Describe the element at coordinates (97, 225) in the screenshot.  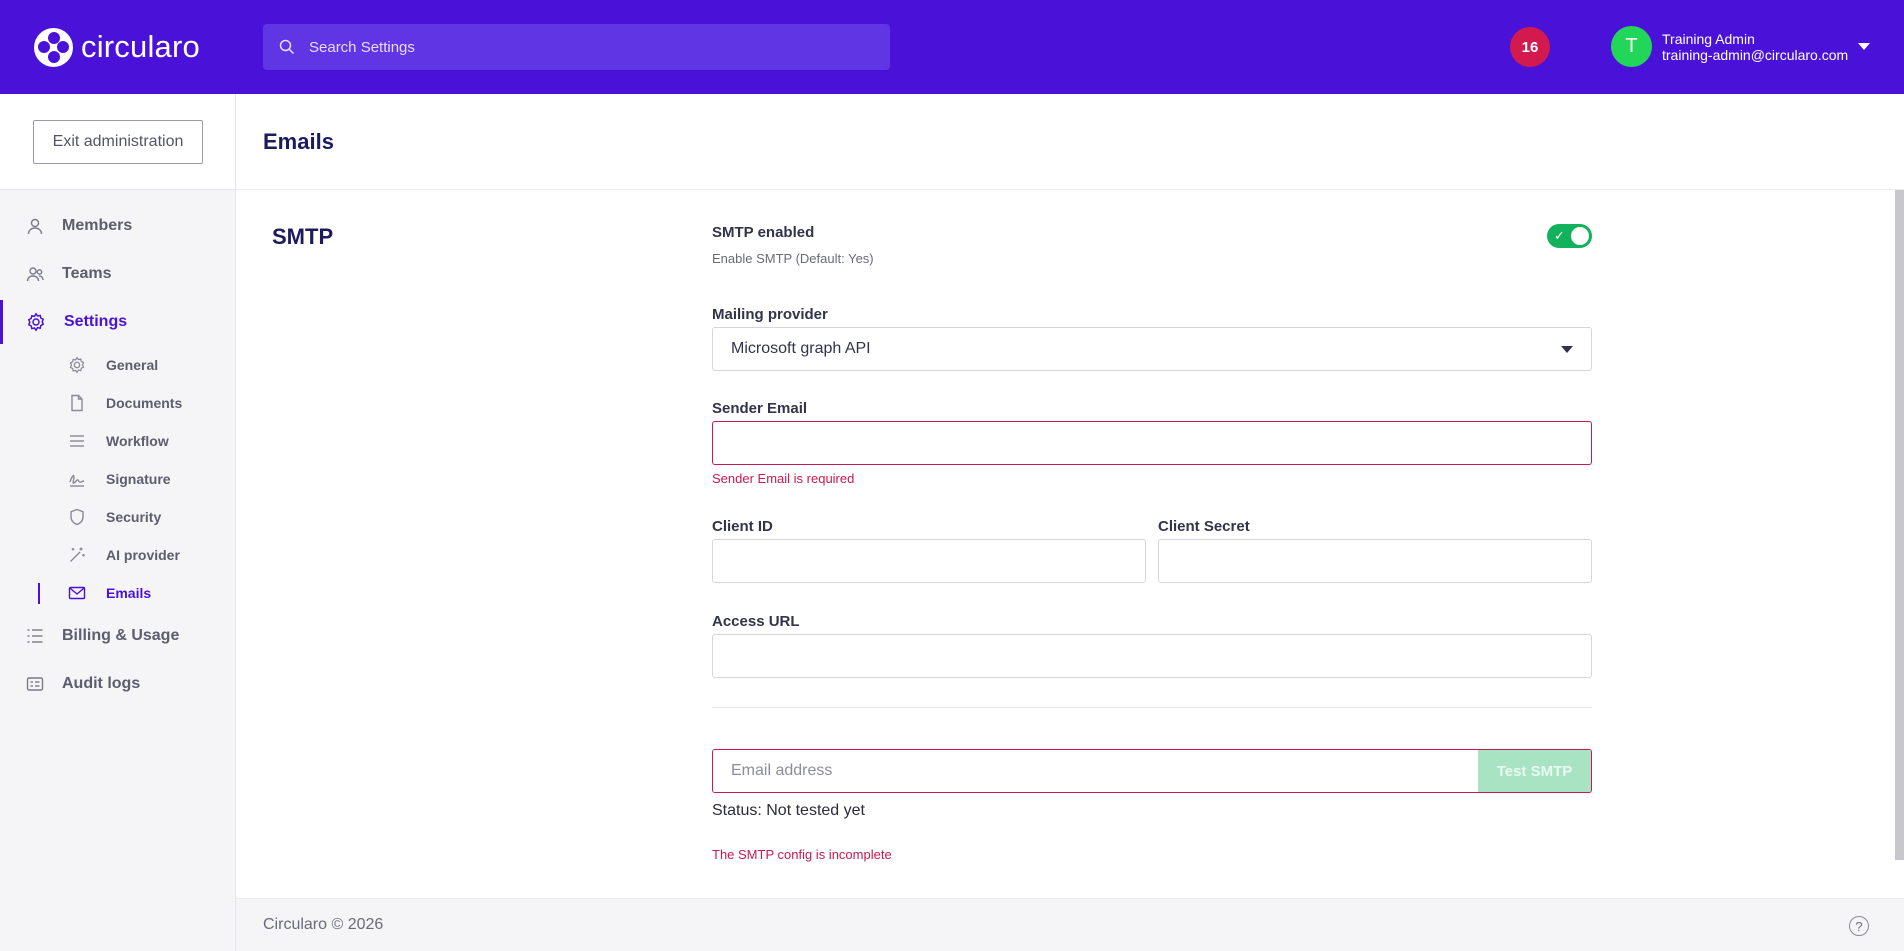
I see `sidebar-item-label: Members` at that location.